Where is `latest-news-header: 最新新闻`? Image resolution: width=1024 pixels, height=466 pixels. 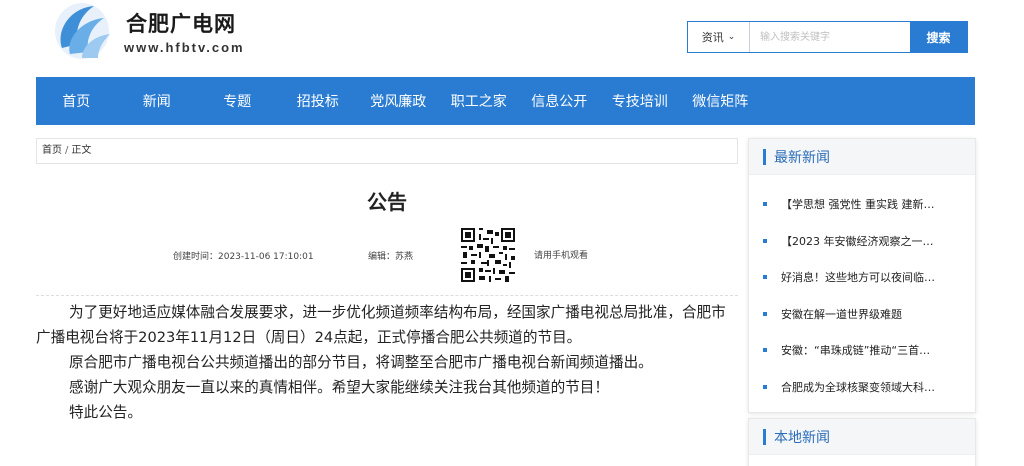 latest-news-header: 最新新闻 is located at coordinates (862, 157).